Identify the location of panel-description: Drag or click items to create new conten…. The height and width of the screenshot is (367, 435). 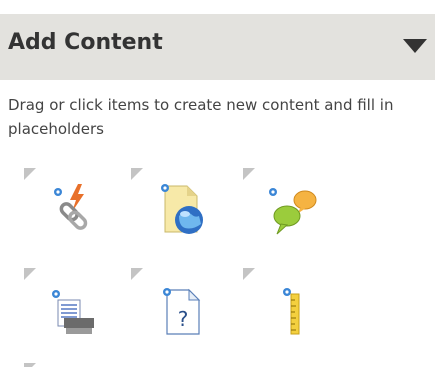
(201, 117).